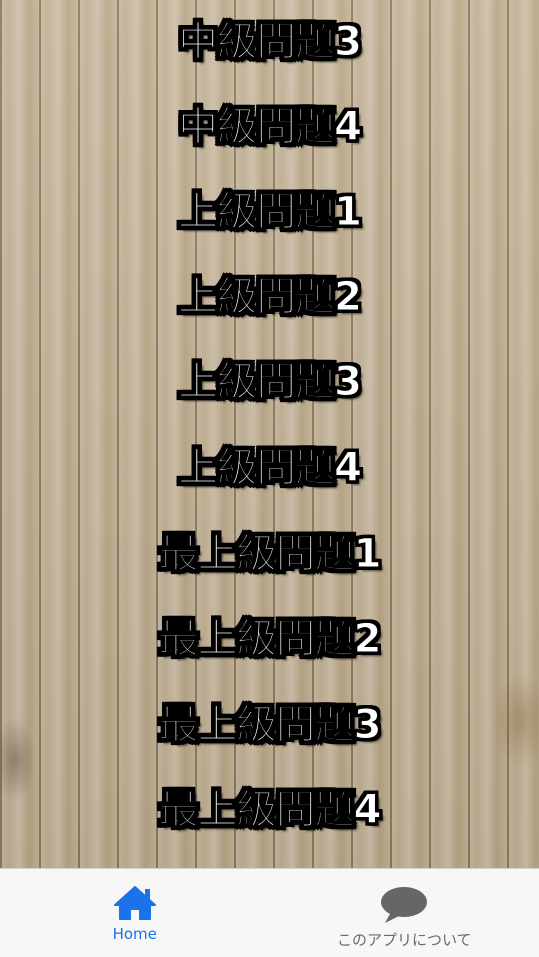 The width and height of the screenshot is (539, 957). I want to click on menu-item-label: 上級問題2, so click(270, 297).